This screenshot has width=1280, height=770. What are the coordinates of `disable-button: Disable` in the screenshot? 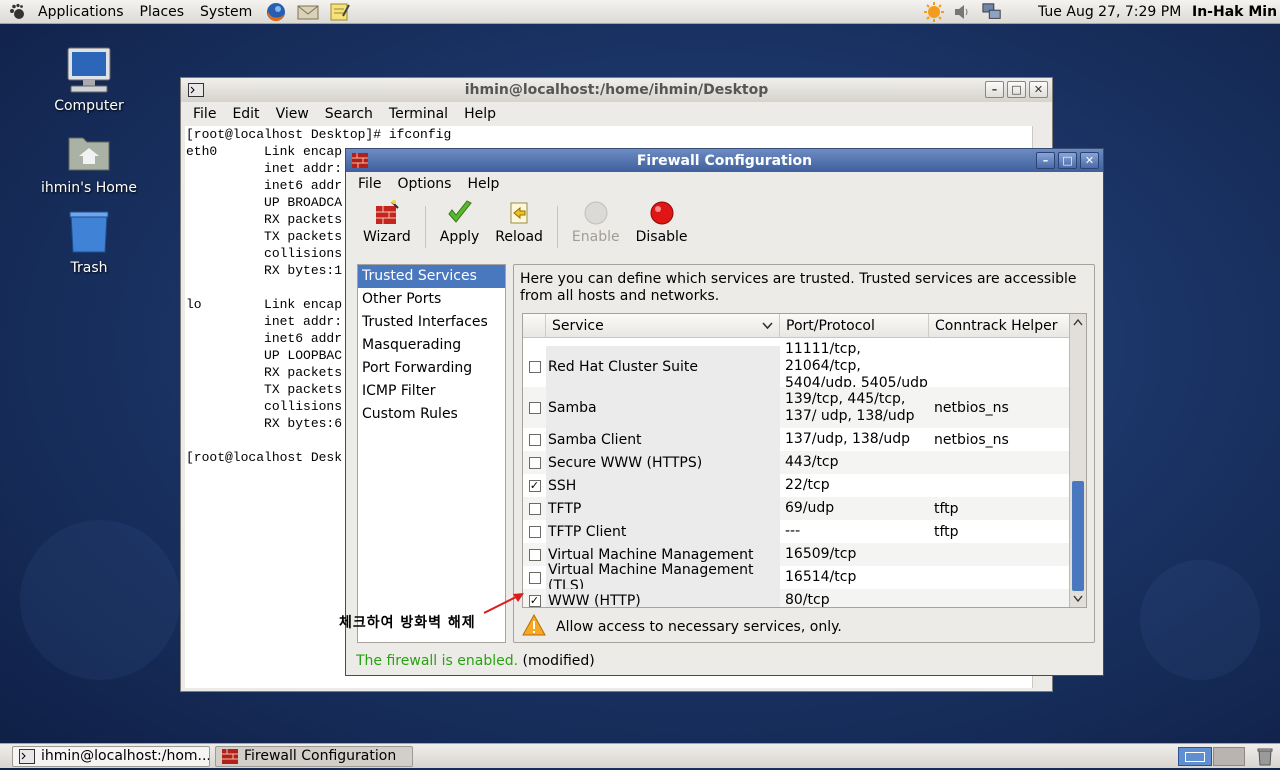 It's located at (662, 220).